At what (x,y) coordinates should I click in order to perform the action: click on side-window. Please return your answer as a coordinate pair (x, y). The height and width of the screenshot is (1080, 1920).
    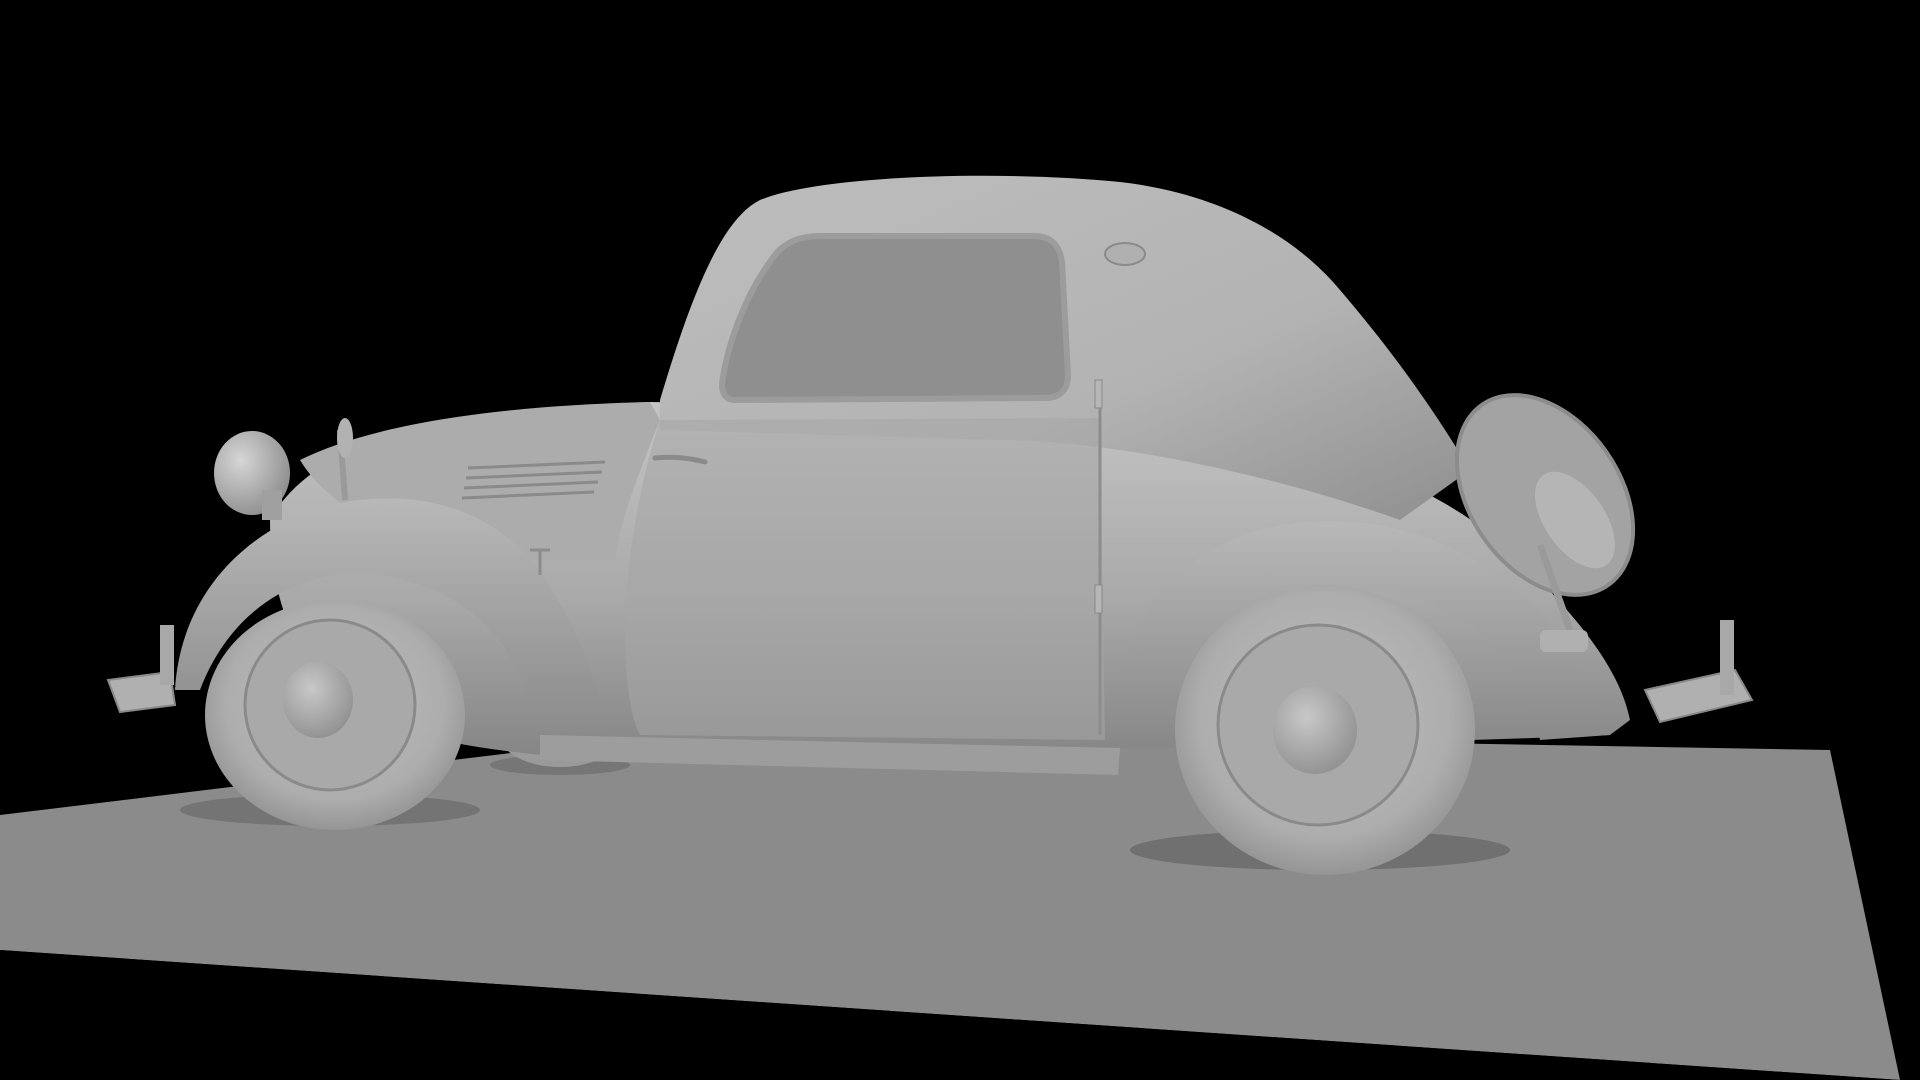
    Looking at the image, I should click on (895, 318).